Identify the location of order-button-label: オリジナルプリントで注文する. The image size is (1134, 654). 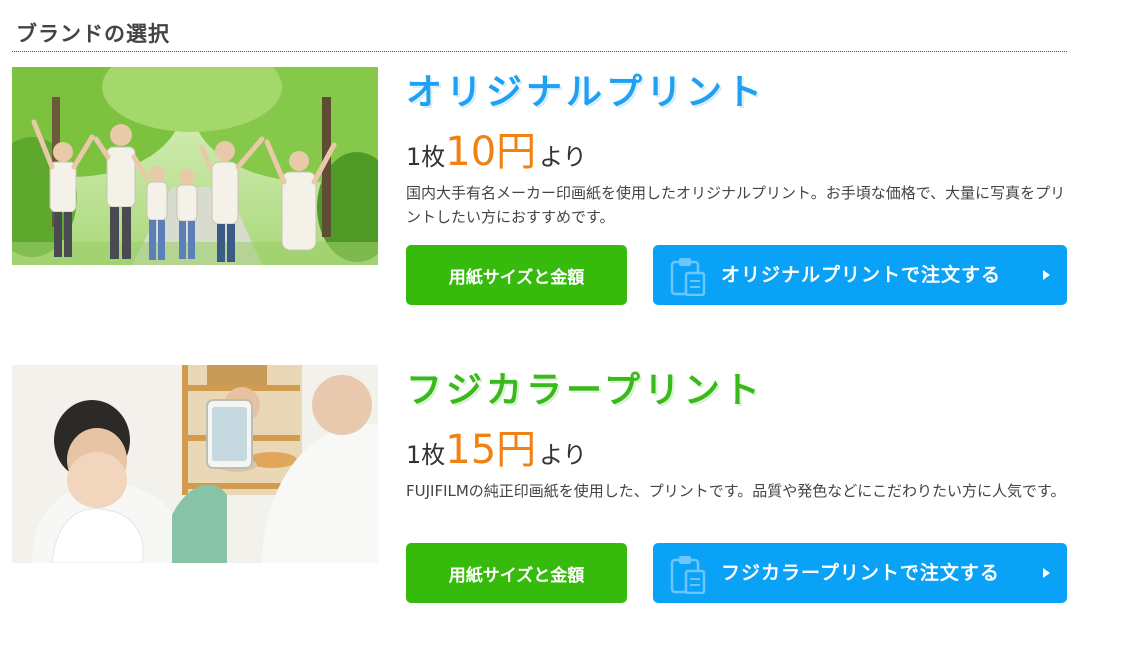
(861, 275).